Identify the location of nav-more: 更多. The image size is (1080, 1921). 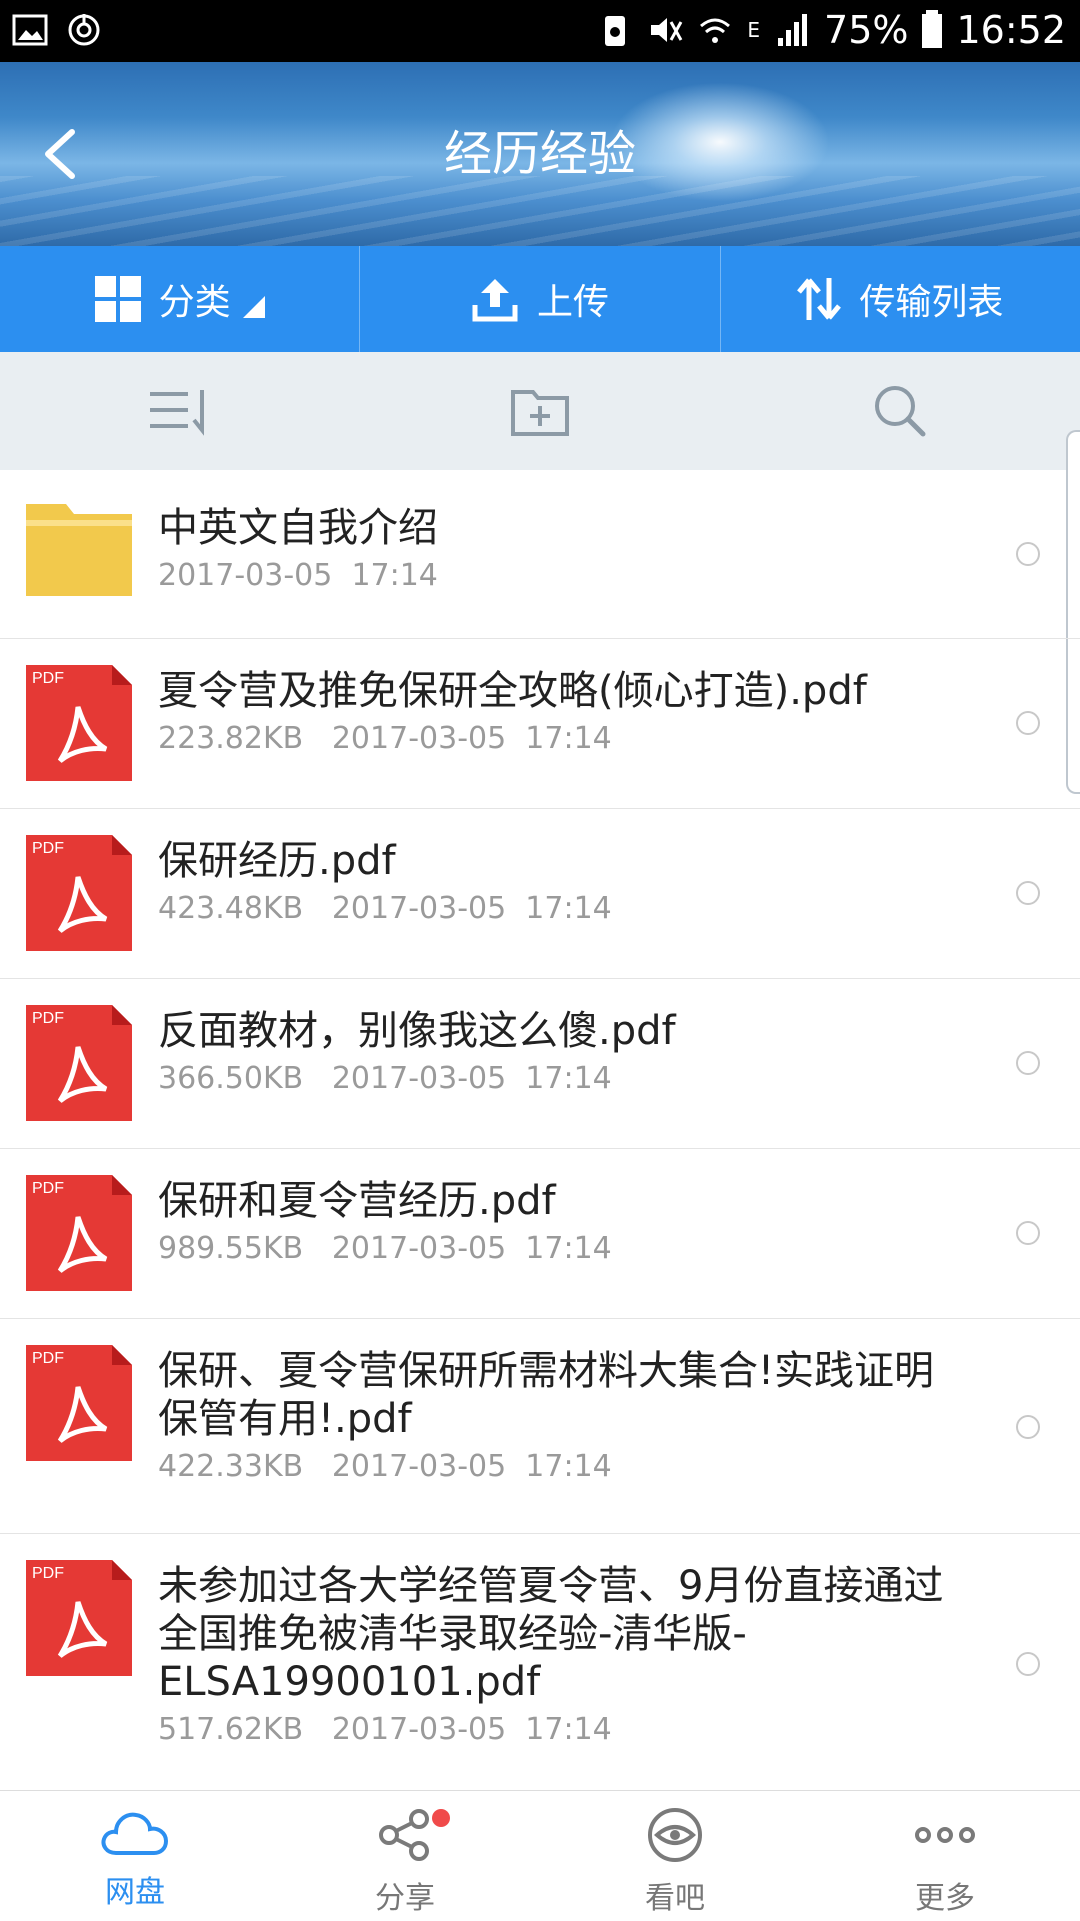
(945, 1856).